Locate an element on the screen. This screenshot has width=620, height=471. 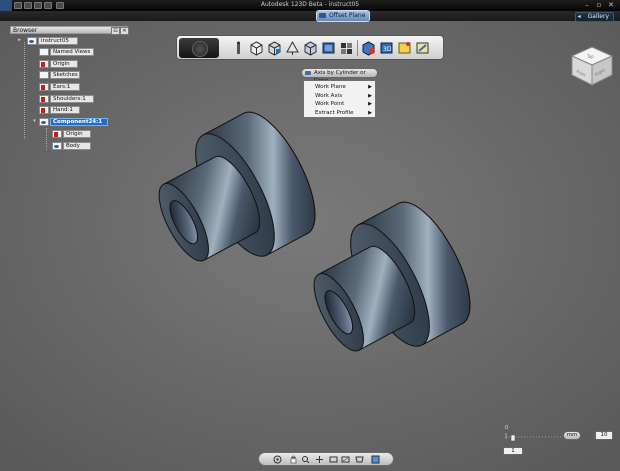
orbit-icon is located at coordinates (277, 459).